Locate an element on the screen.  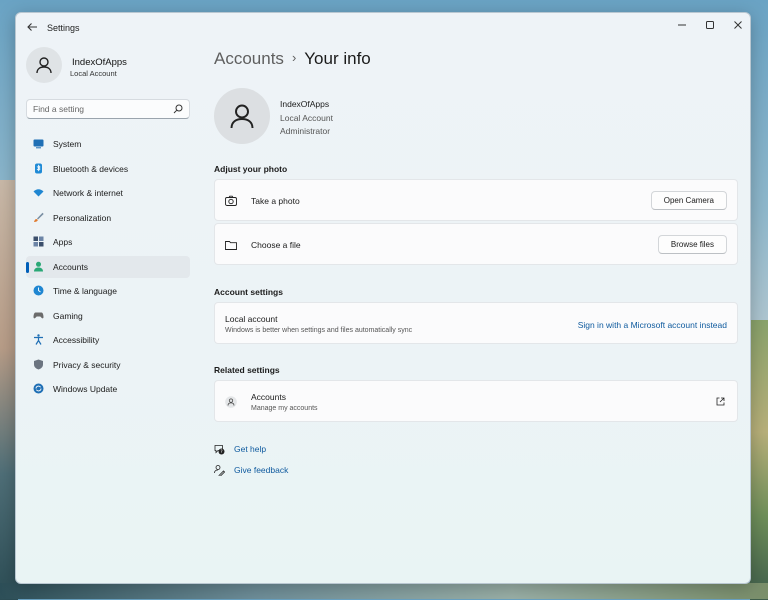
open-external-icon is located at coordinates (720, 401).